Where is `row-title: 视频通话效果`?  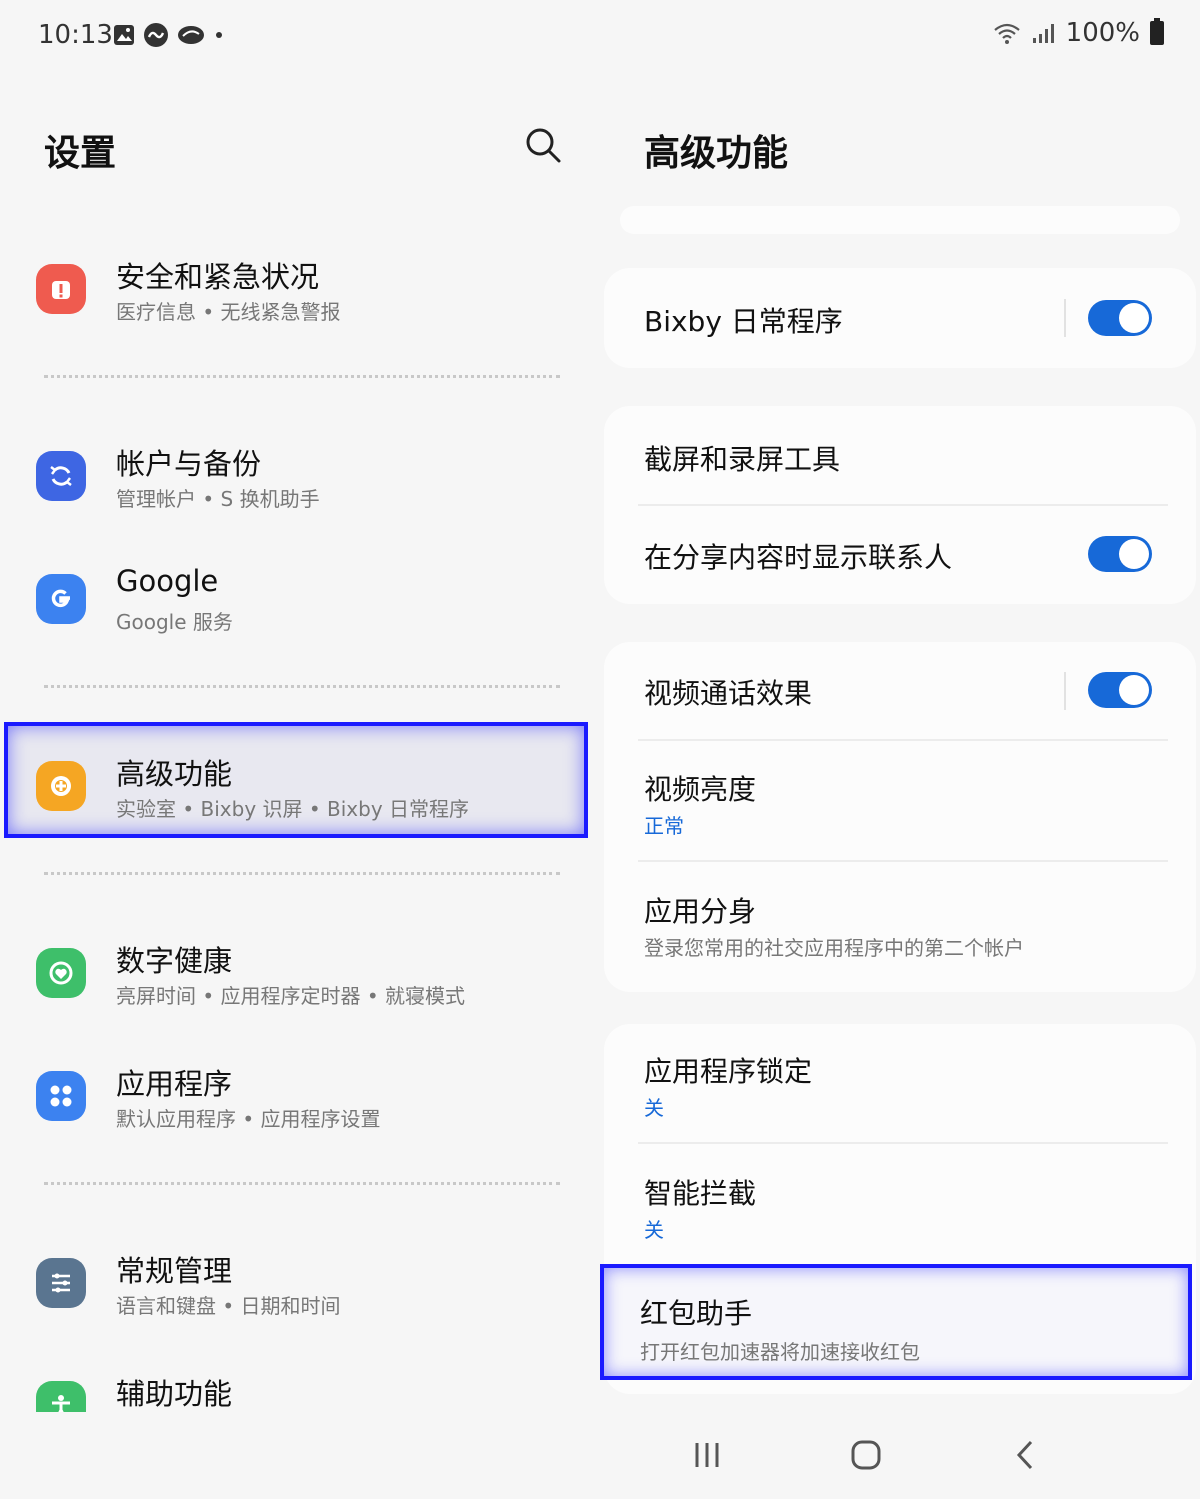 row-title: 视频通话效果 is located at coordinates (728, 693).